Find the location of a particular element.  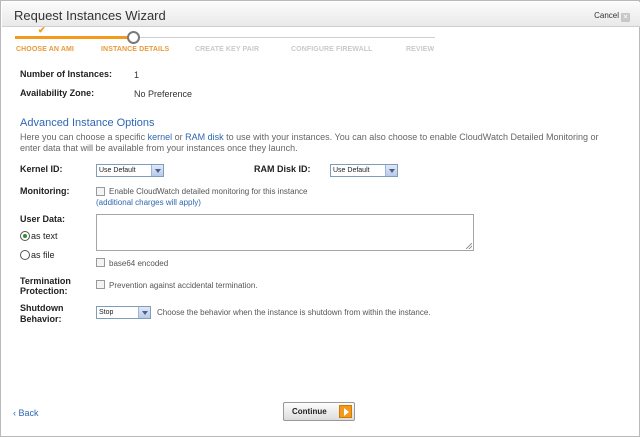

progress-completed-bar is located at coordinates (74, 37).